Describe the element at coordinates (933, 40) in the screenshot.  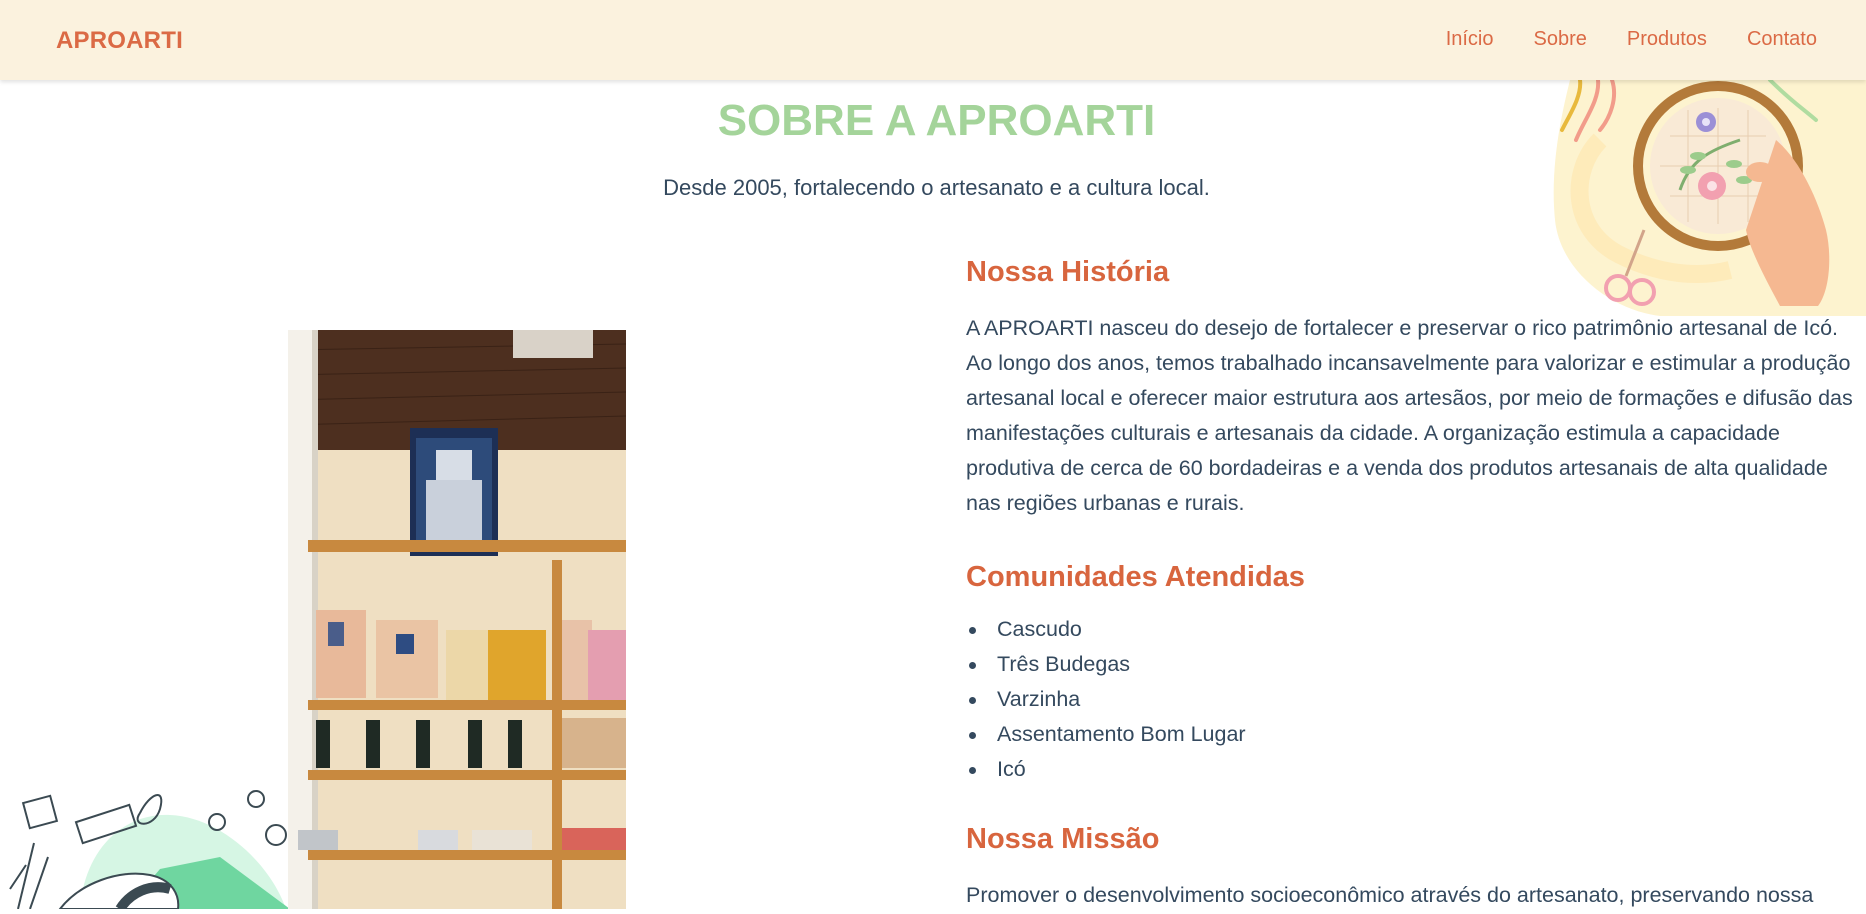
I see `navbar: APROARTI Início Sobre Produtos Contato` at that location.